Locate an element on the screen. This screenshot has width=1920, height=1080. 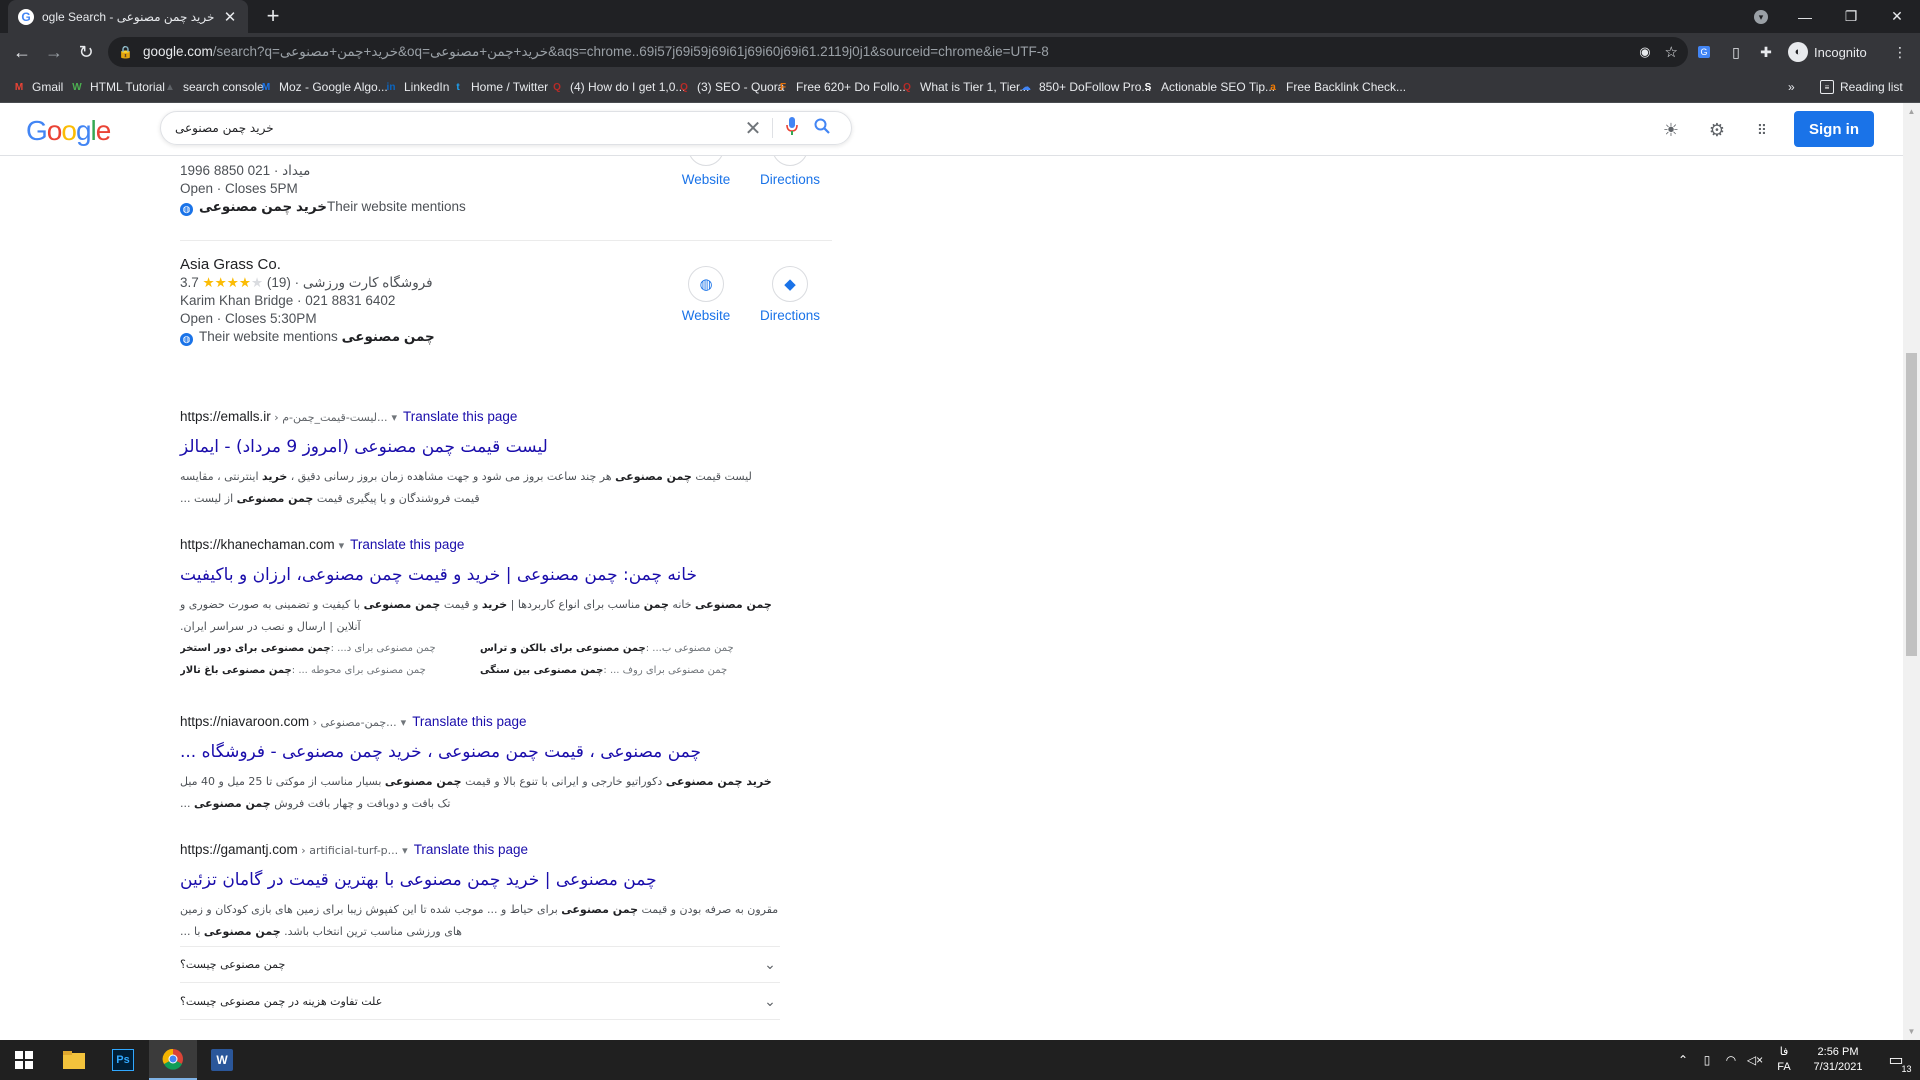
google-favicon-icon: G is located at coordinates (26, 16).